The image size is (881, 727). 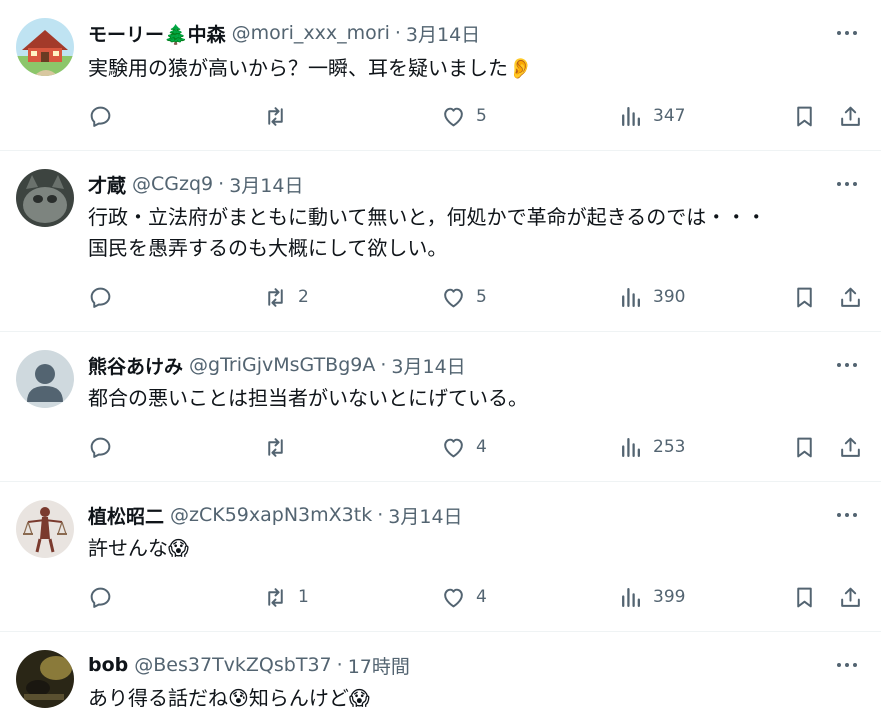 I want to click on tweet-text: 実験用の猿が高いから？一瞬、耳を疑いました👂, so click(x=478, y=68).